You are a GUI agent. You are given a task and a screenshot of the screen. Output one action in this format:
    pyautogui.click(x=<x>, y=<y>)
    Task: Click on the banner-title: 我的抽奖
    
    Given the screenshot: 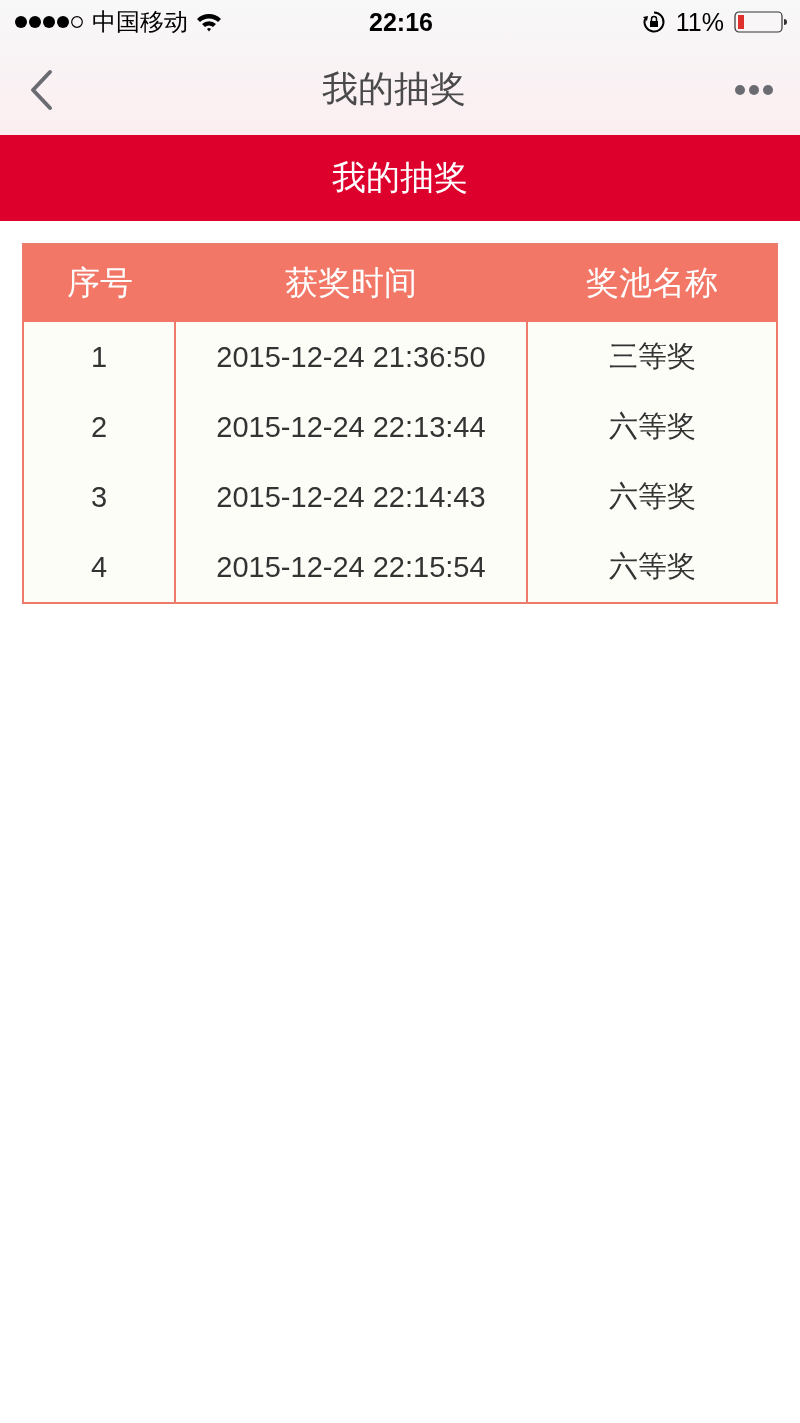 What is the action you would take?
    pyautogui.click(x=400, y=177)
    